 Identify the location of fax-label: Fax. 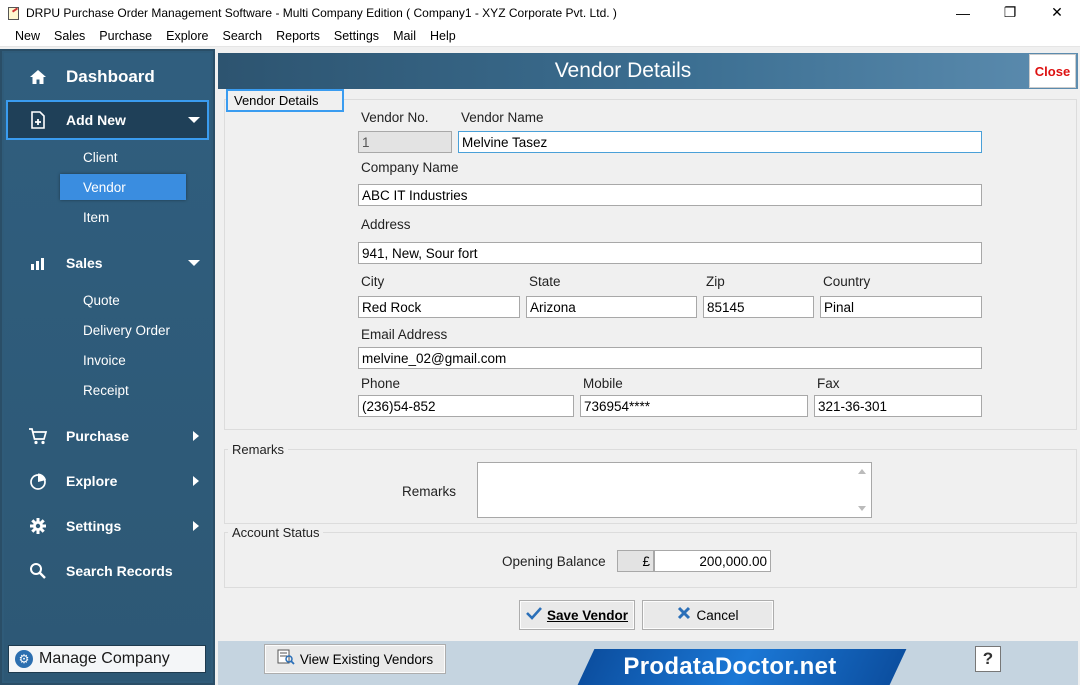
(828, 383).